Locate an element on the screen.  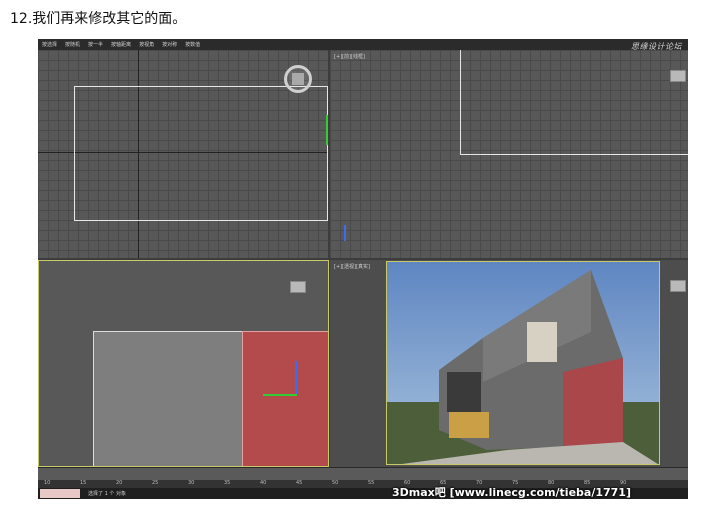
wall-surface is located at coordinates (169, 398).